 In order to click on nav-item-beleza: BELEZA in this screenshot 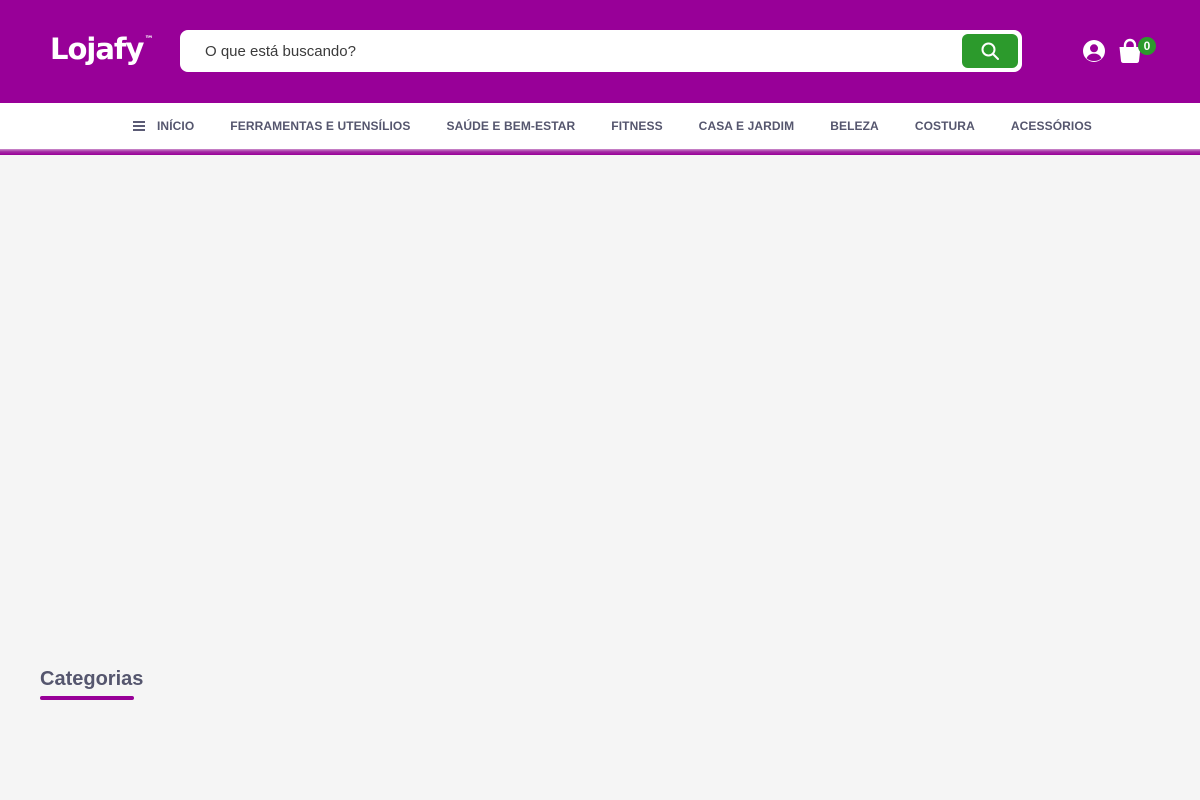, I will do `click(854, 126)`.